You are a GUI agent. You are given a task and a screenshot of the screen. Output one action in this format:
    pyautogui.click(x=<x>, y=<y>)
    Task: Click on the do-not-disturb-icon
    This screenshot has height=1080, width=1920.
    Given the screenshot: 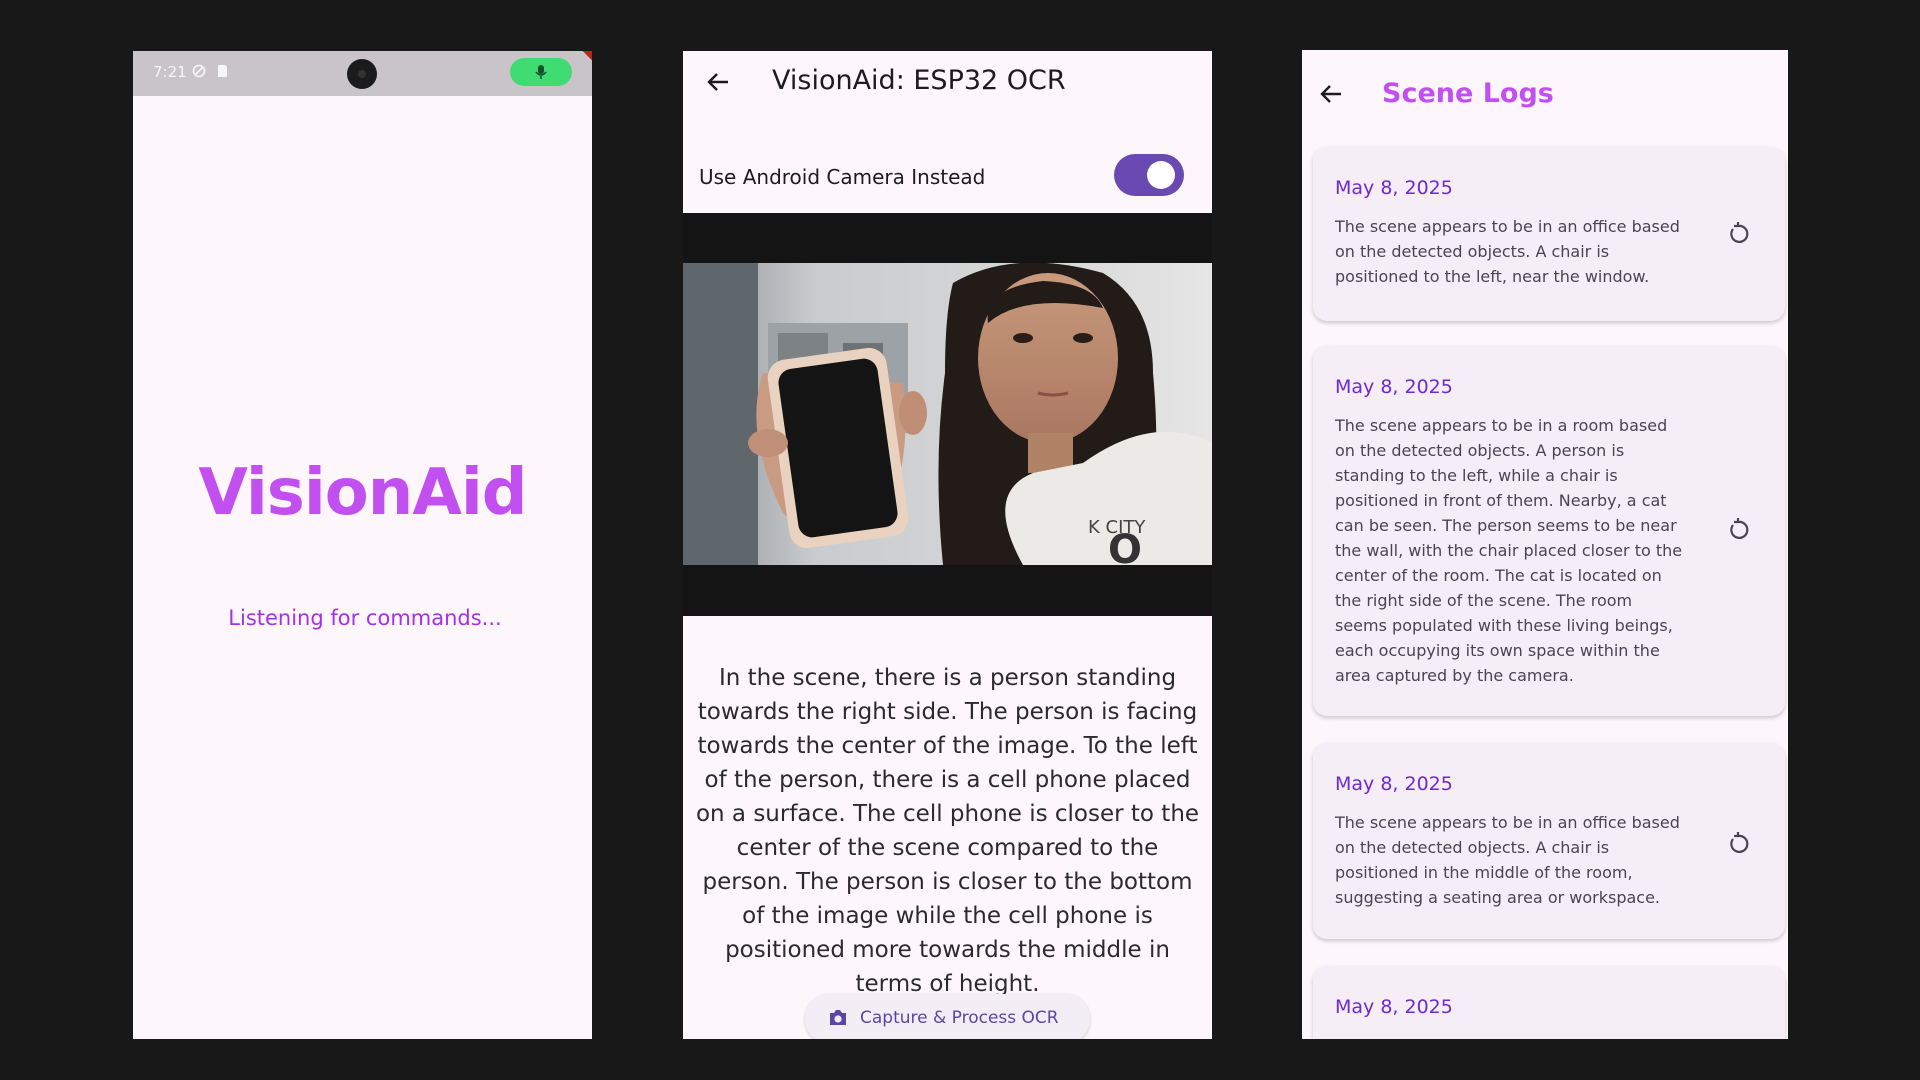 What is the action you would take?
    pyautogui.click(x=199, y=71)
    